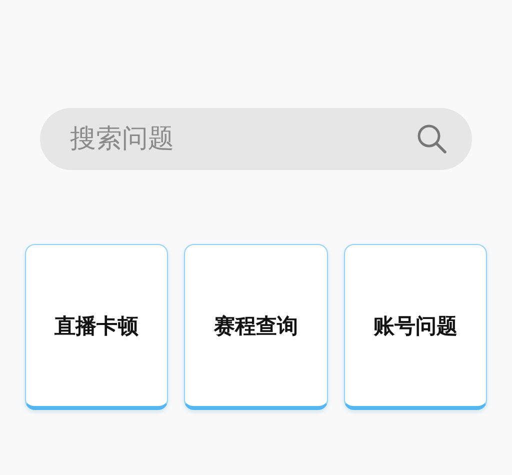 The image size is (512, 475). What do you see at coordinates (415, 327) in the screenshot?
I see `category-card: 账号问题` at bounding box center [415, 327].